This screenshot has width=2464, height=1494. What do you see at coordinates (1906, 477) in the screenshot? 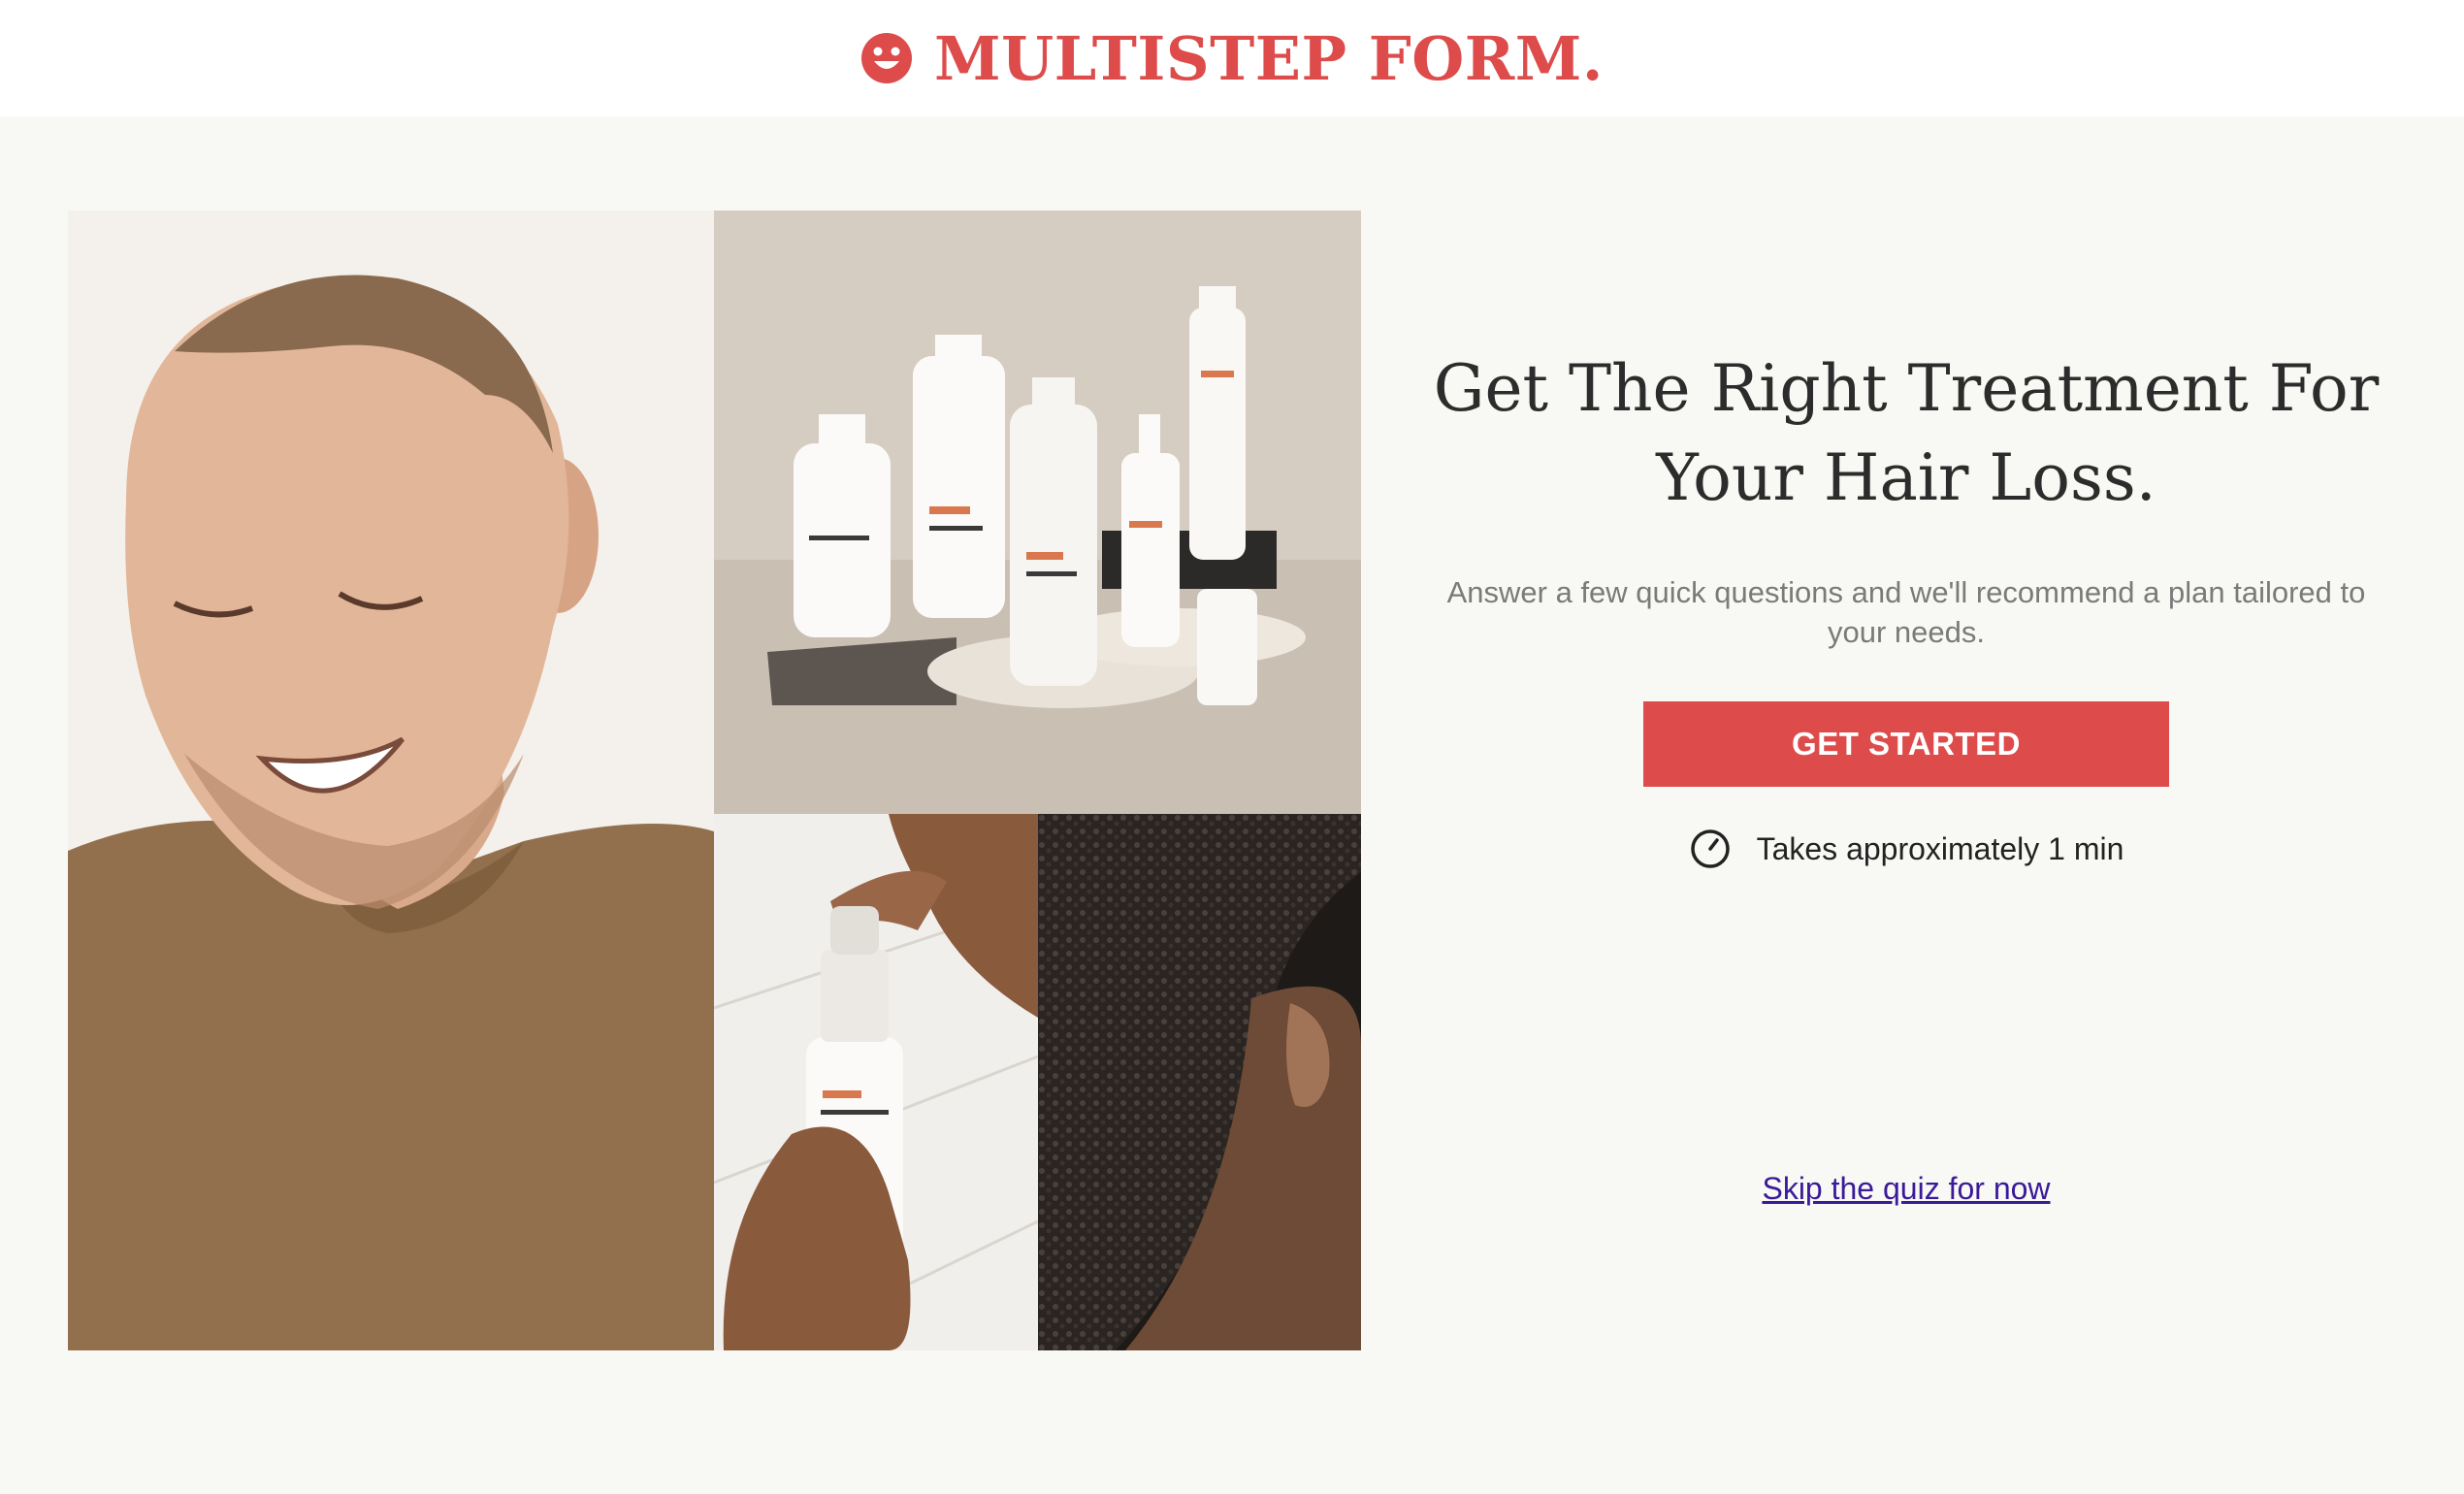
I see `headline-line-2: Your Hair Loss.` at bounding box center [1906, 477].